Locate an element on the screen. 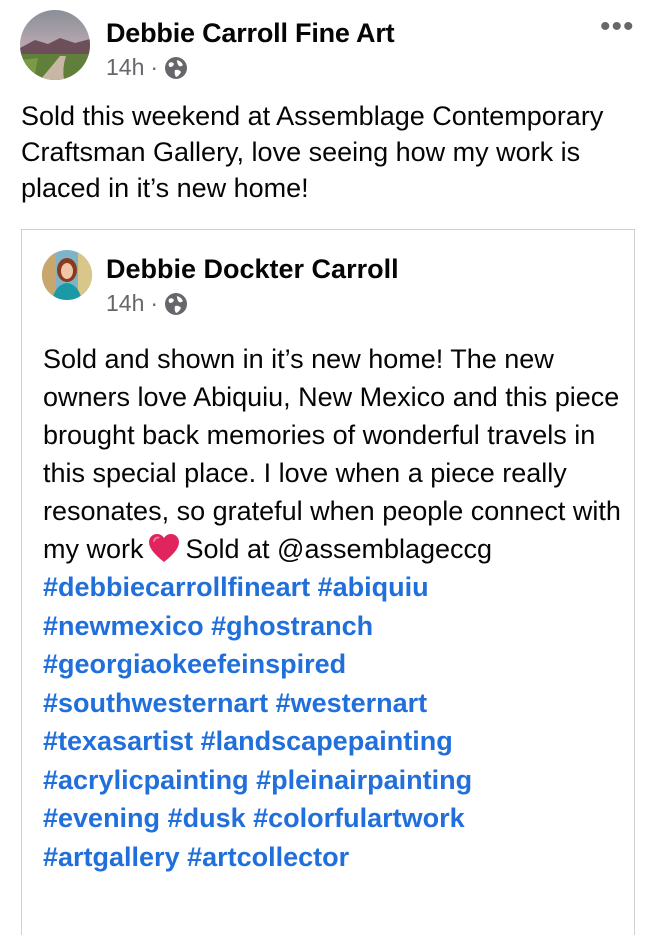  hashtag-line: #debbiecarrollfineart #abiquiu is located at coordinates (333, 587).